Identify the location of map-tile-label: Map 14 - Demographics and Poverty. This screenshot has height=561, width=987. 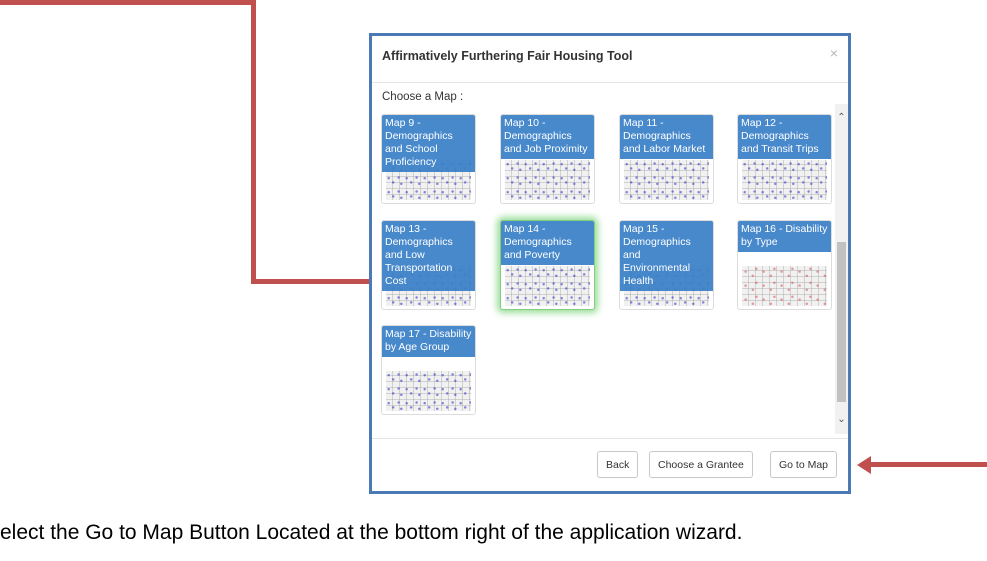
(547, 243).